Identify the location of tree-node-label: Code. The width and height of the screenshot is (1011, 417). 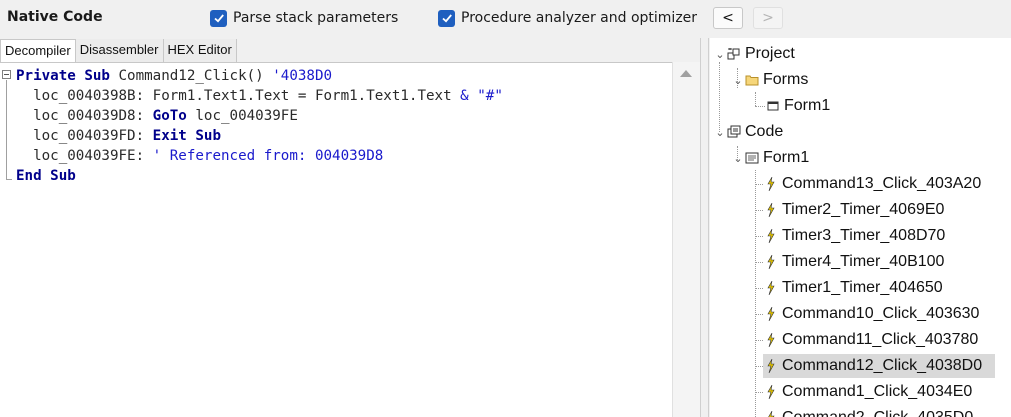
(764, 131).